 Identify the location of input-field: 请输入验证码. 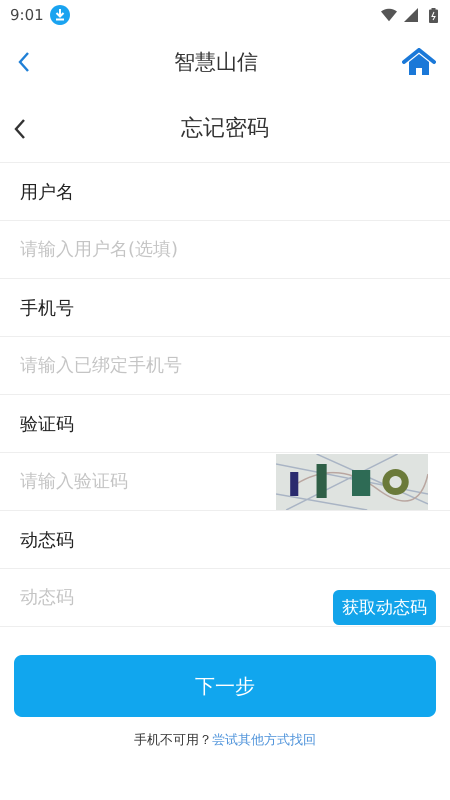
(148, 481).